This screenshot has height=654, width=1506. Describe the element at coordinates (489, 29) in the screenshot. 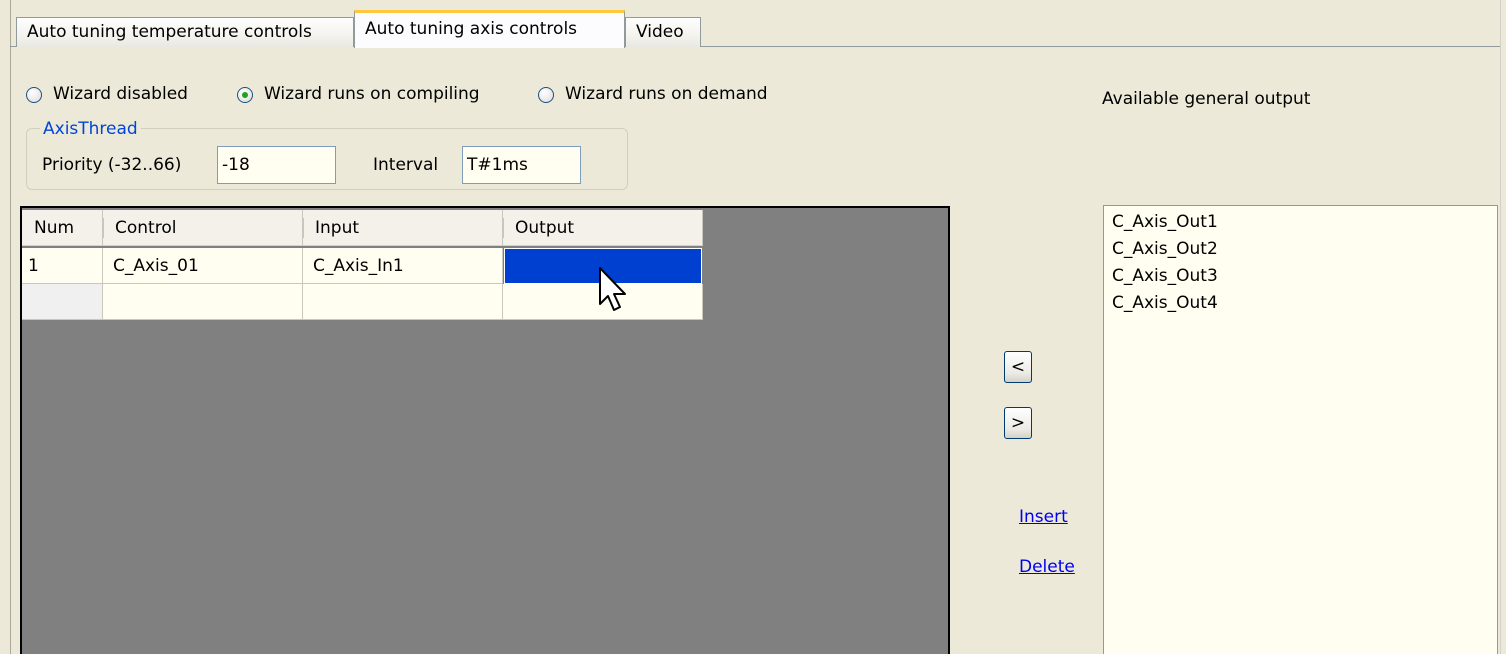

I see `tab-auto-tuning-axis: Auto tuning axis controls` at that location.